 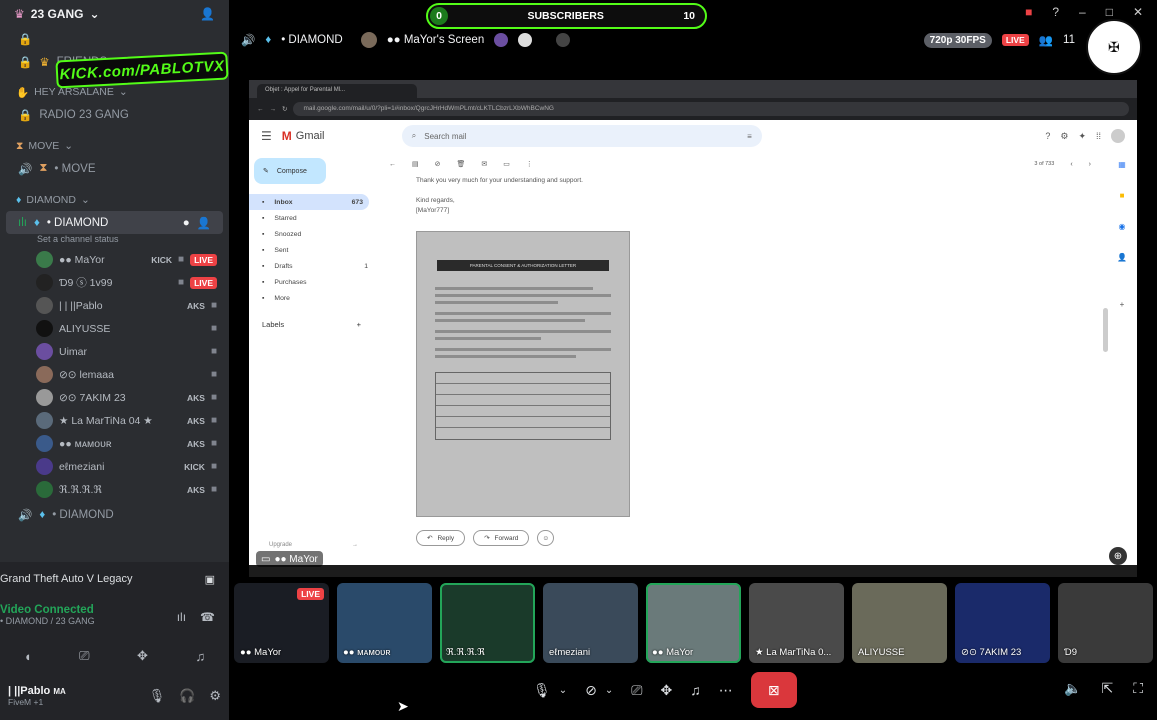 I want to click on participant-tile: eℓmeziani, so click(x=590, y=623).